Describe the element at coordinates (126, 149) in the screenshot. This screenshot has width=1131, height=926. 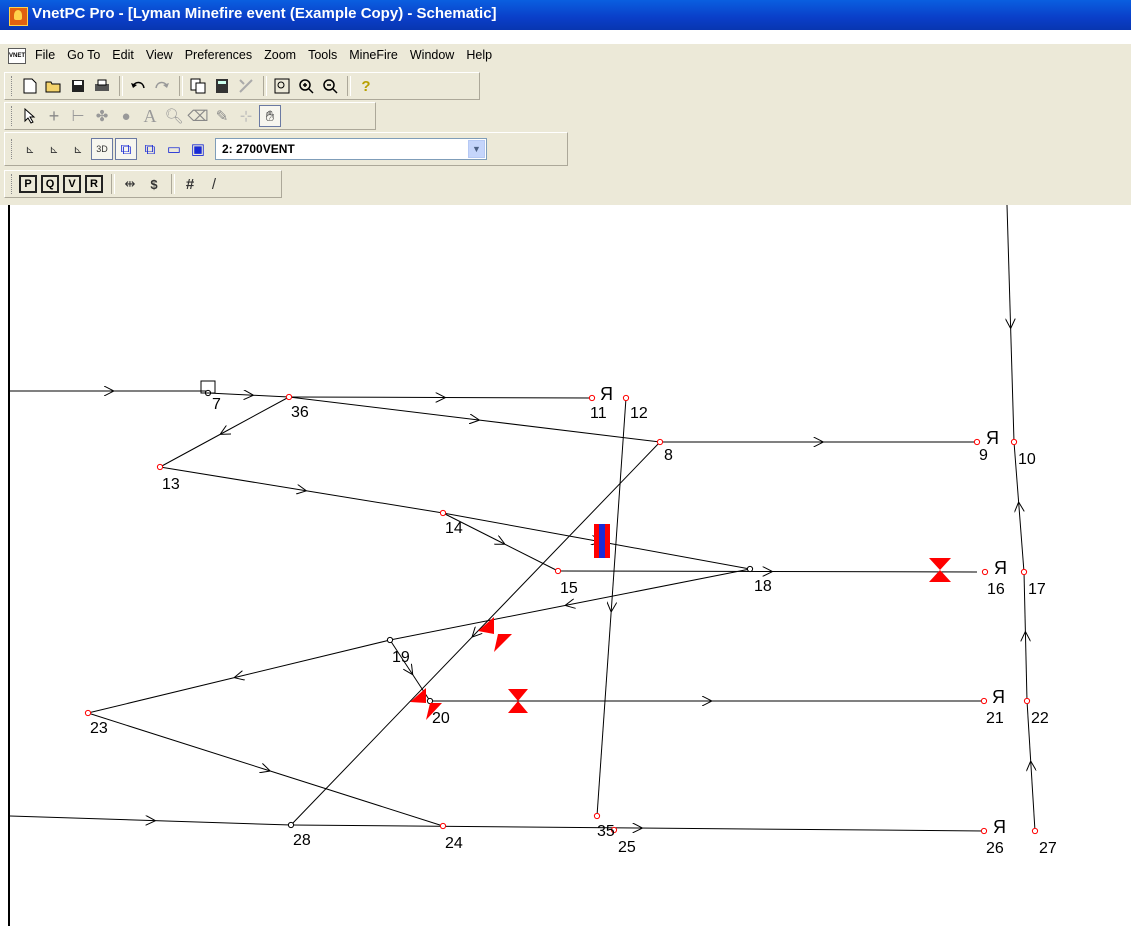
I see `layer-stack-icon: ⧉` at that location.